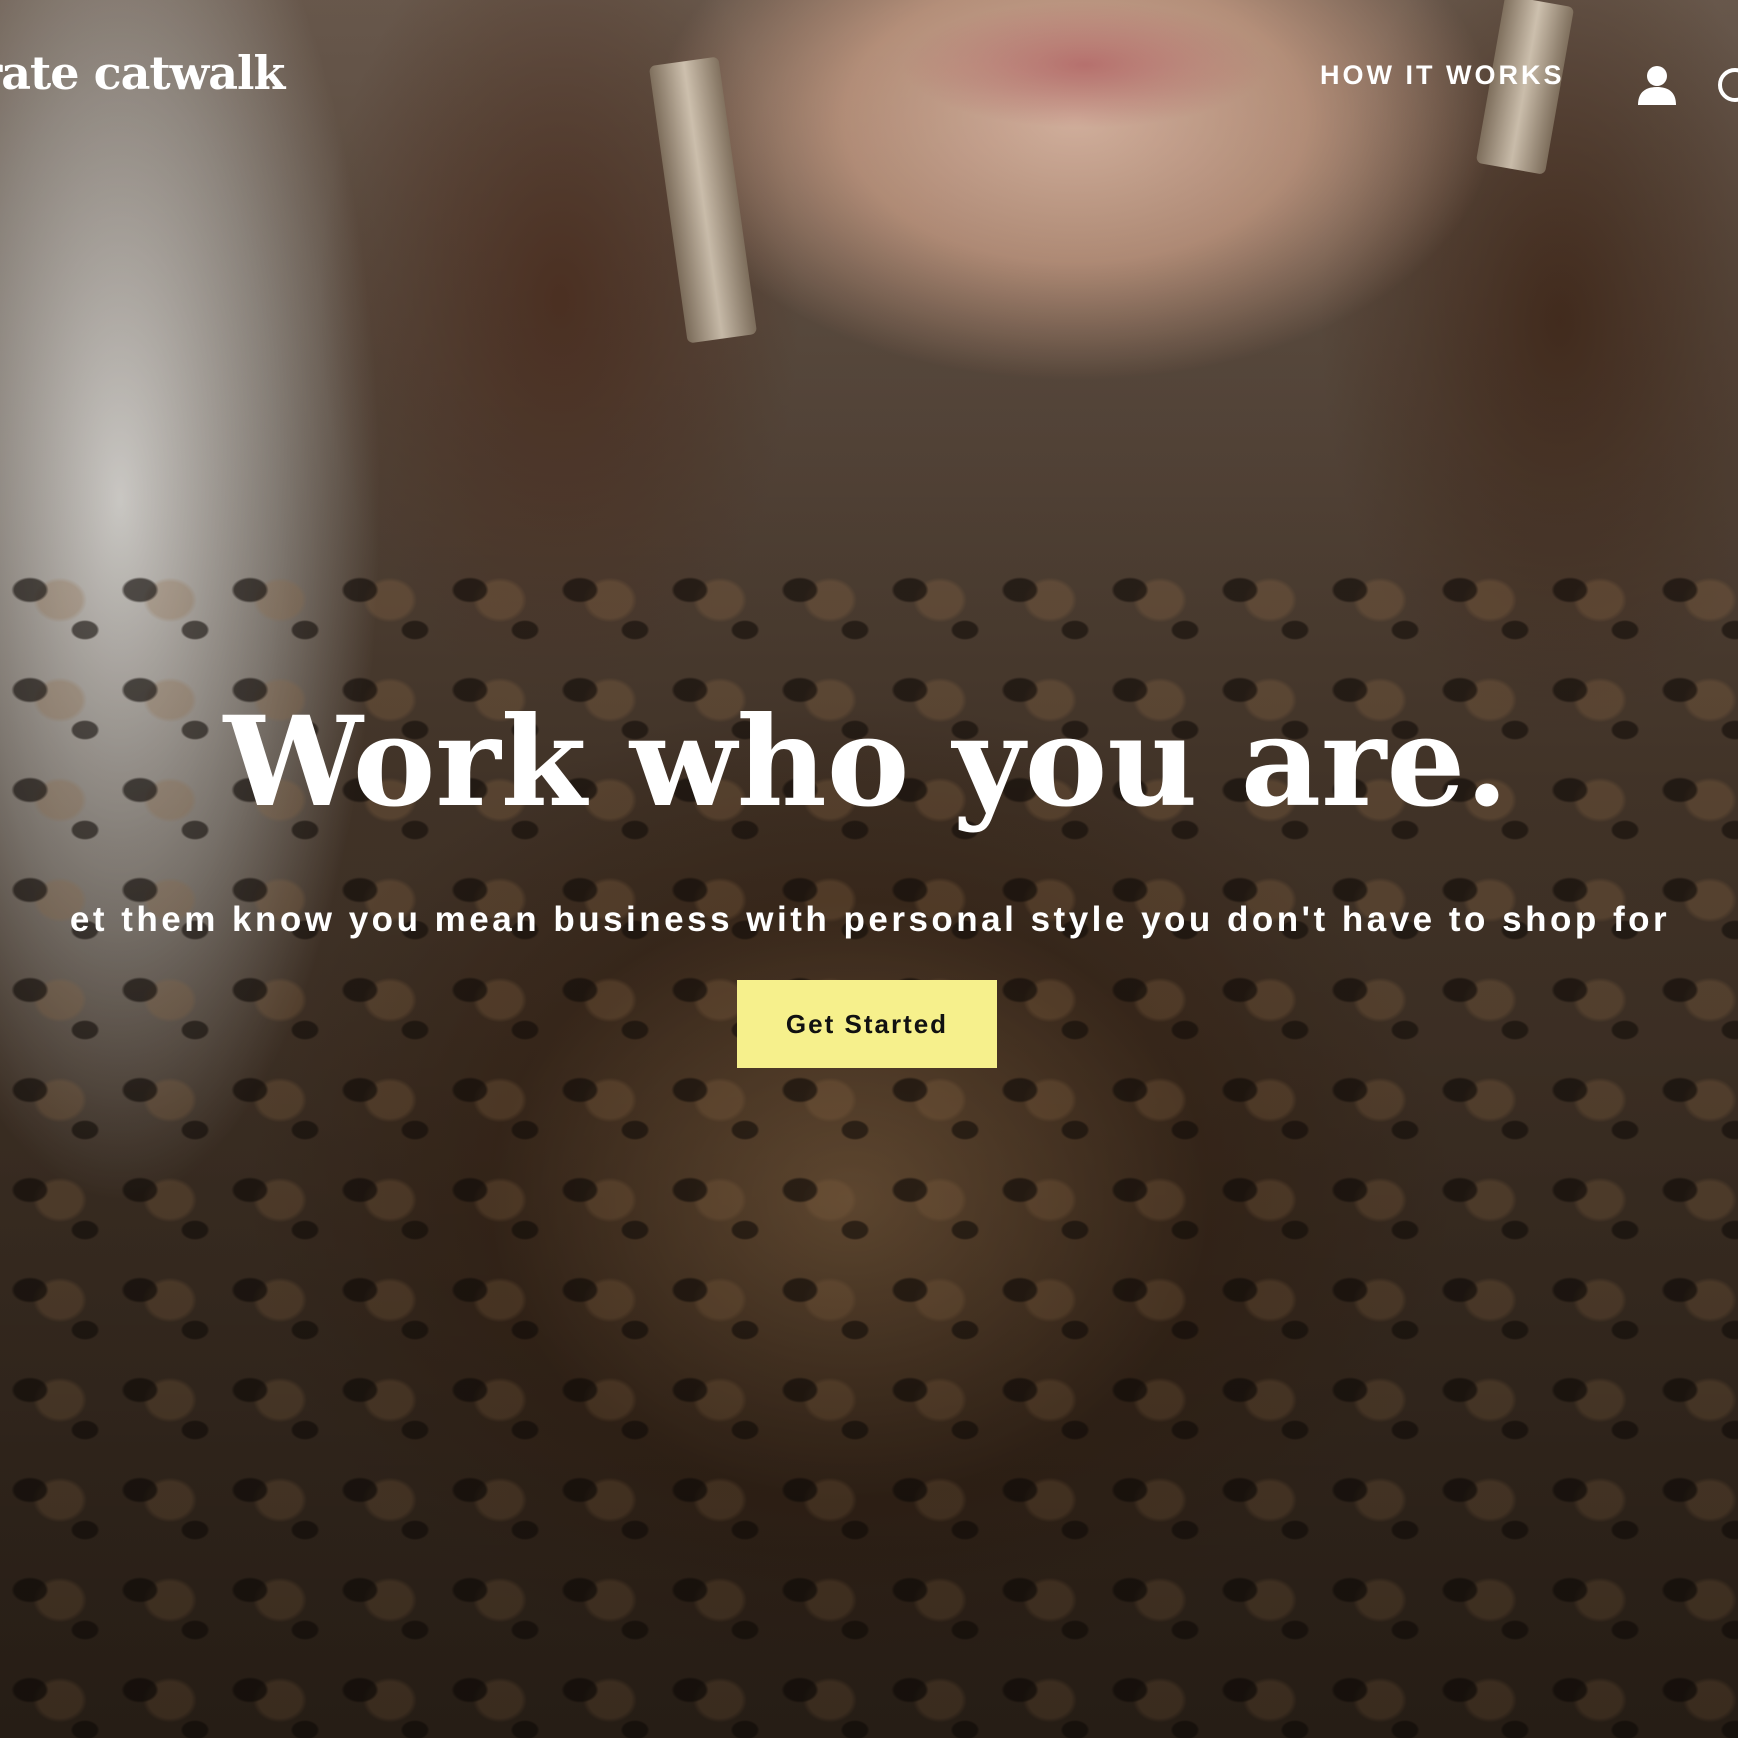 This screenshot has height=1738, width=1738. Describe the element at coordinates (866, 762) in the screenshot. I see `hero-headline: Work who you are.` at that location.